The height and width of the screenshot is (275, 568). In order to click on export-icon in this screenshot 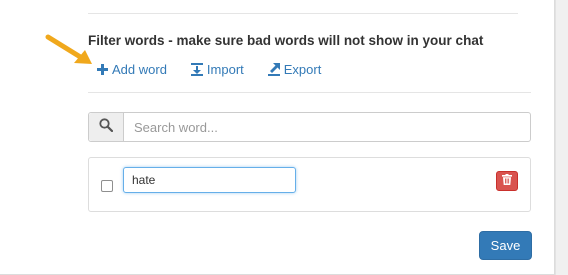, I will do `click(273, 69)`.